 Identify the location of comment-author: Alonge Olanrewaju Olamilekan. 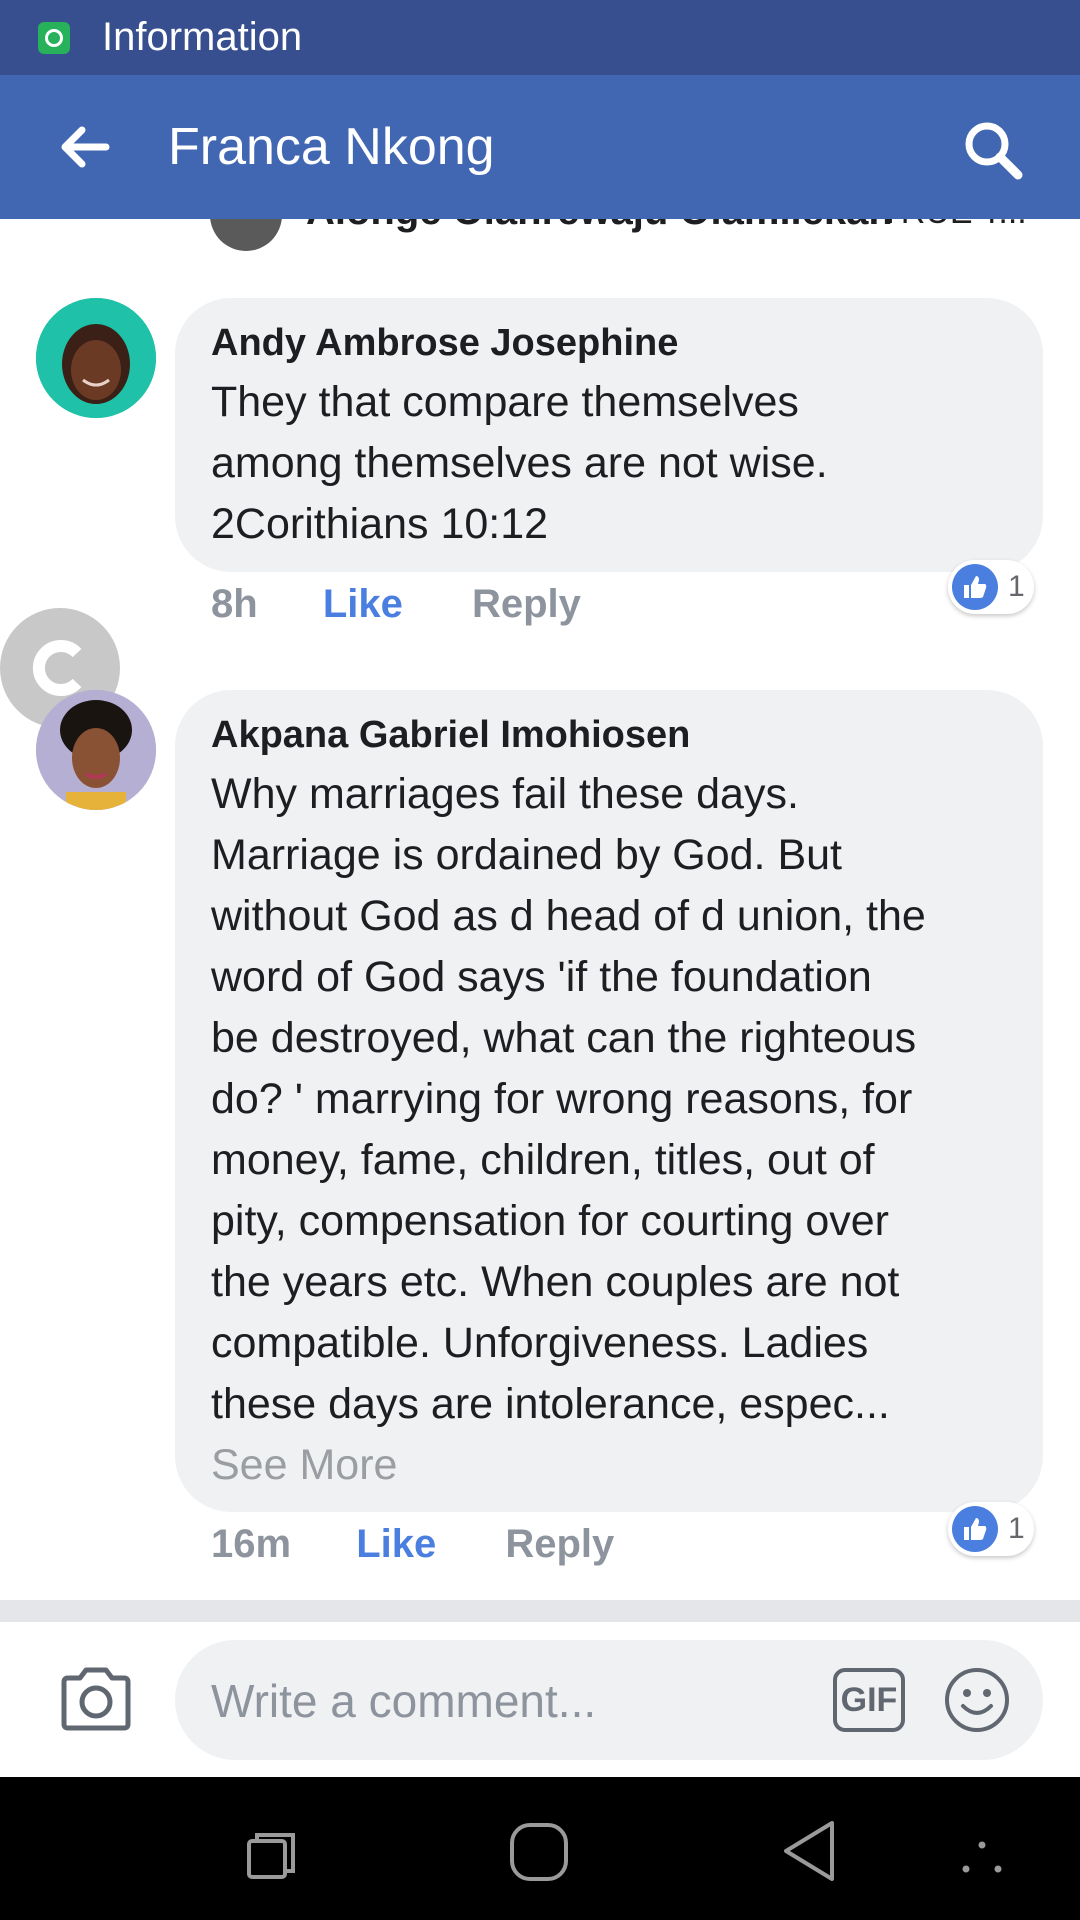
(599, 226).